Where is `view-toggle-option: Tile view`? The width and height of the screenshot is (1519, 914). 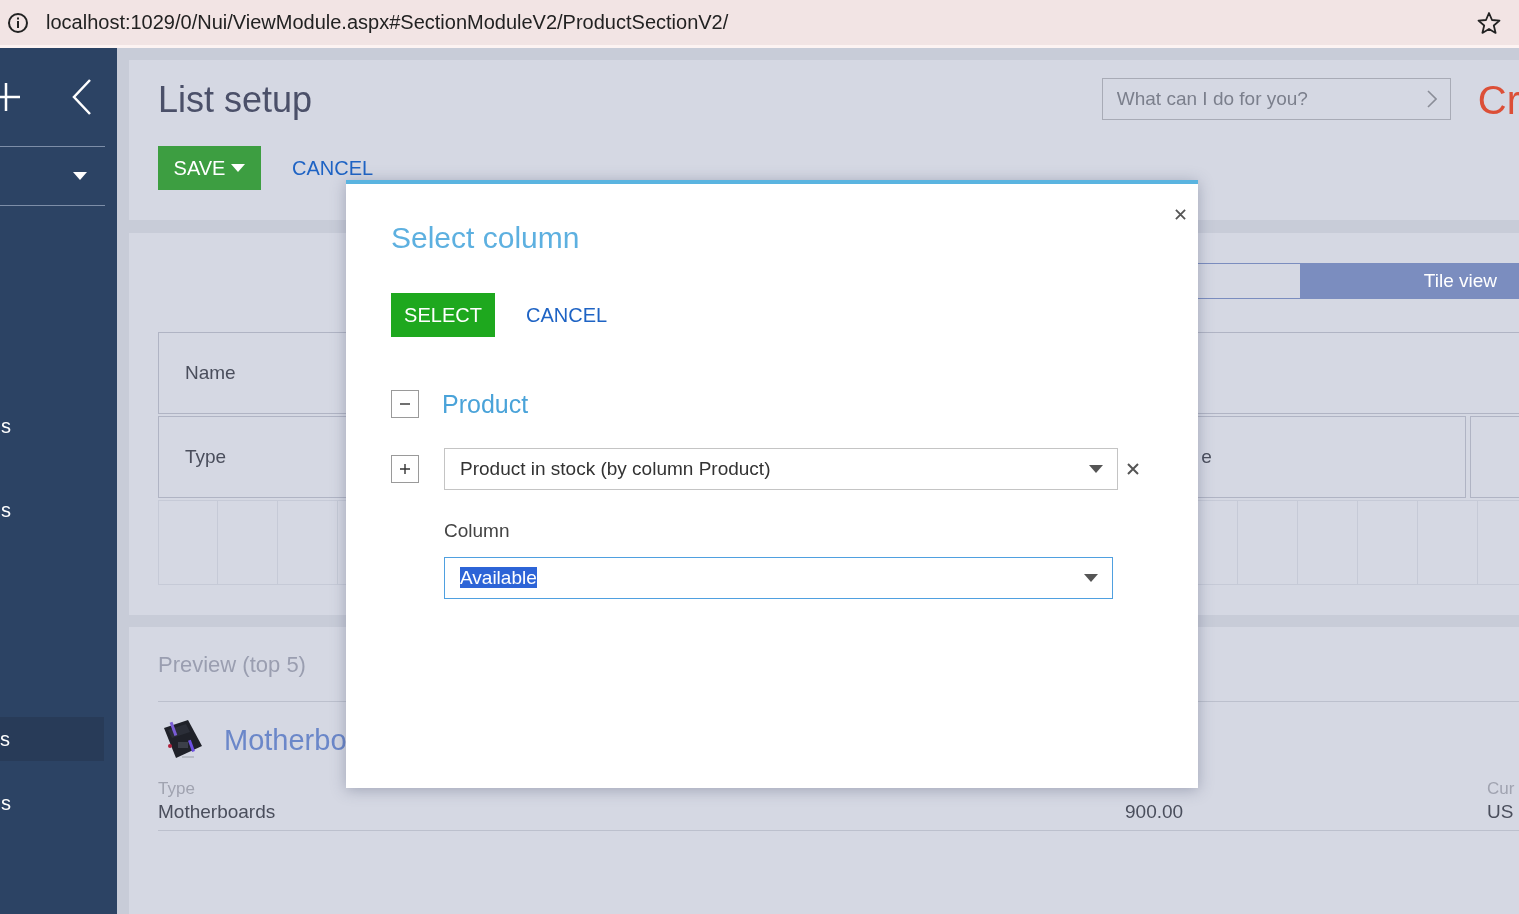 view-toggle-option: Tile view is located at coordinates (1410, 281).